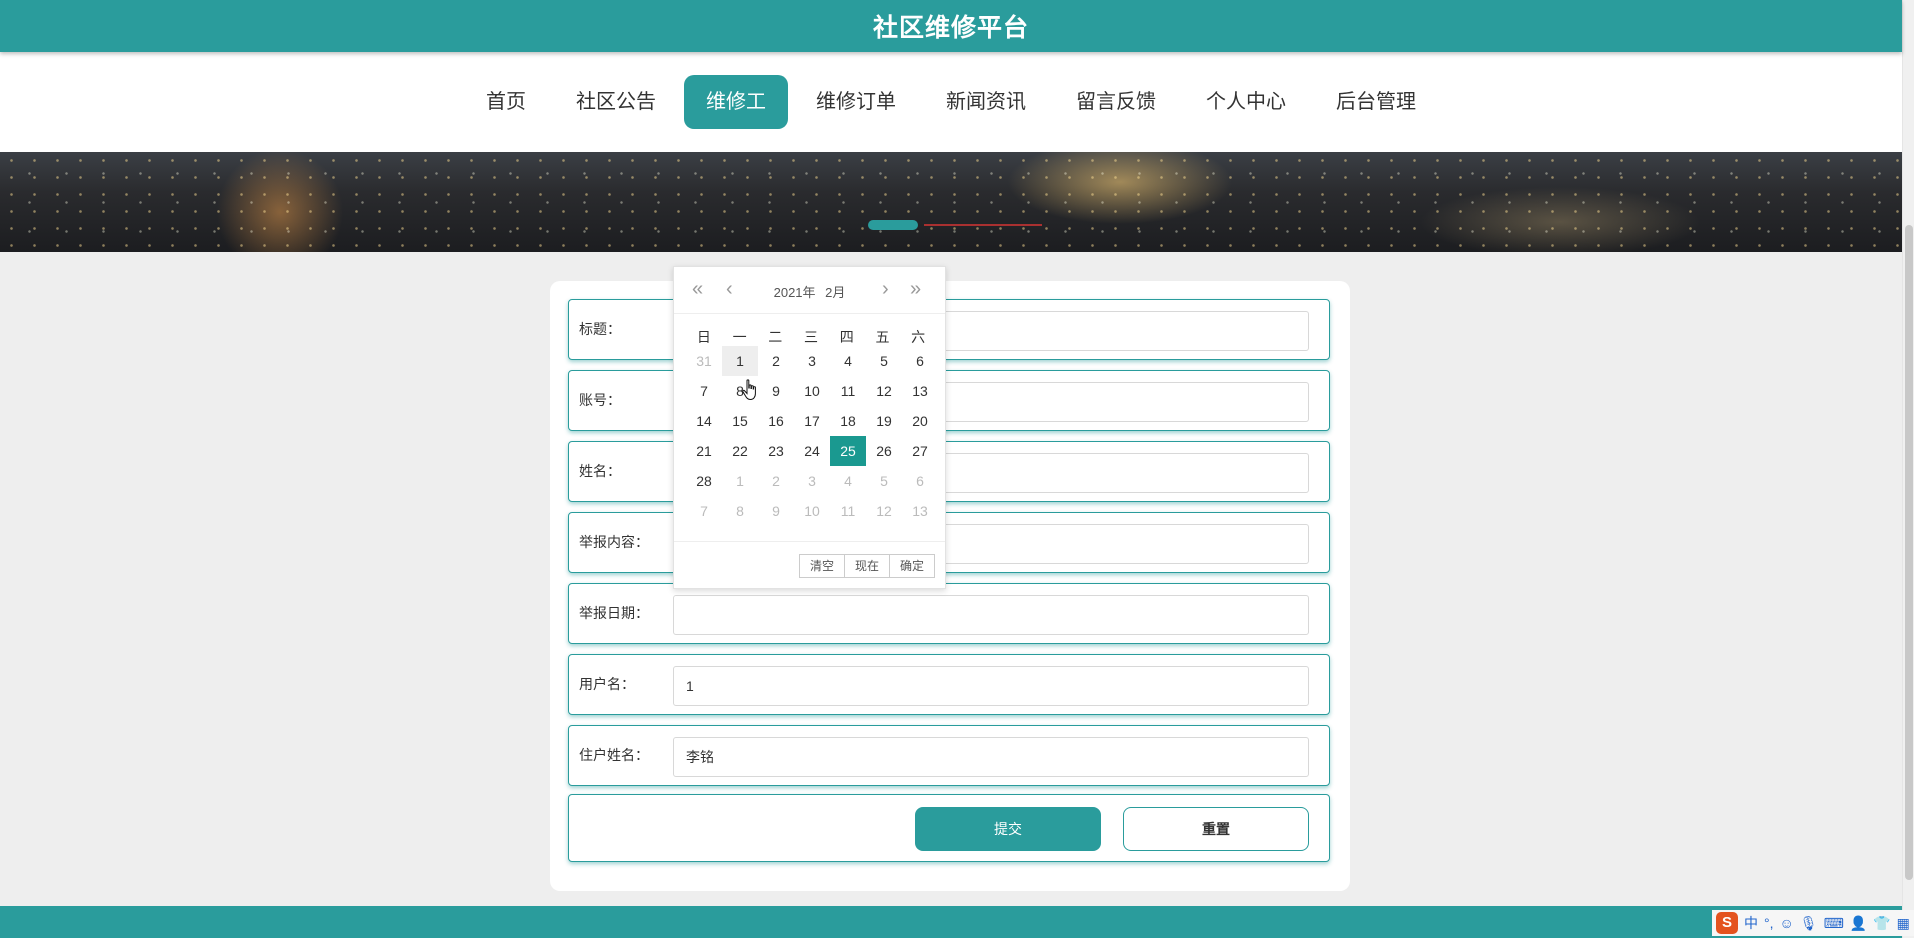  I want to click on scrollbar-thumb, so click(1909, 552).